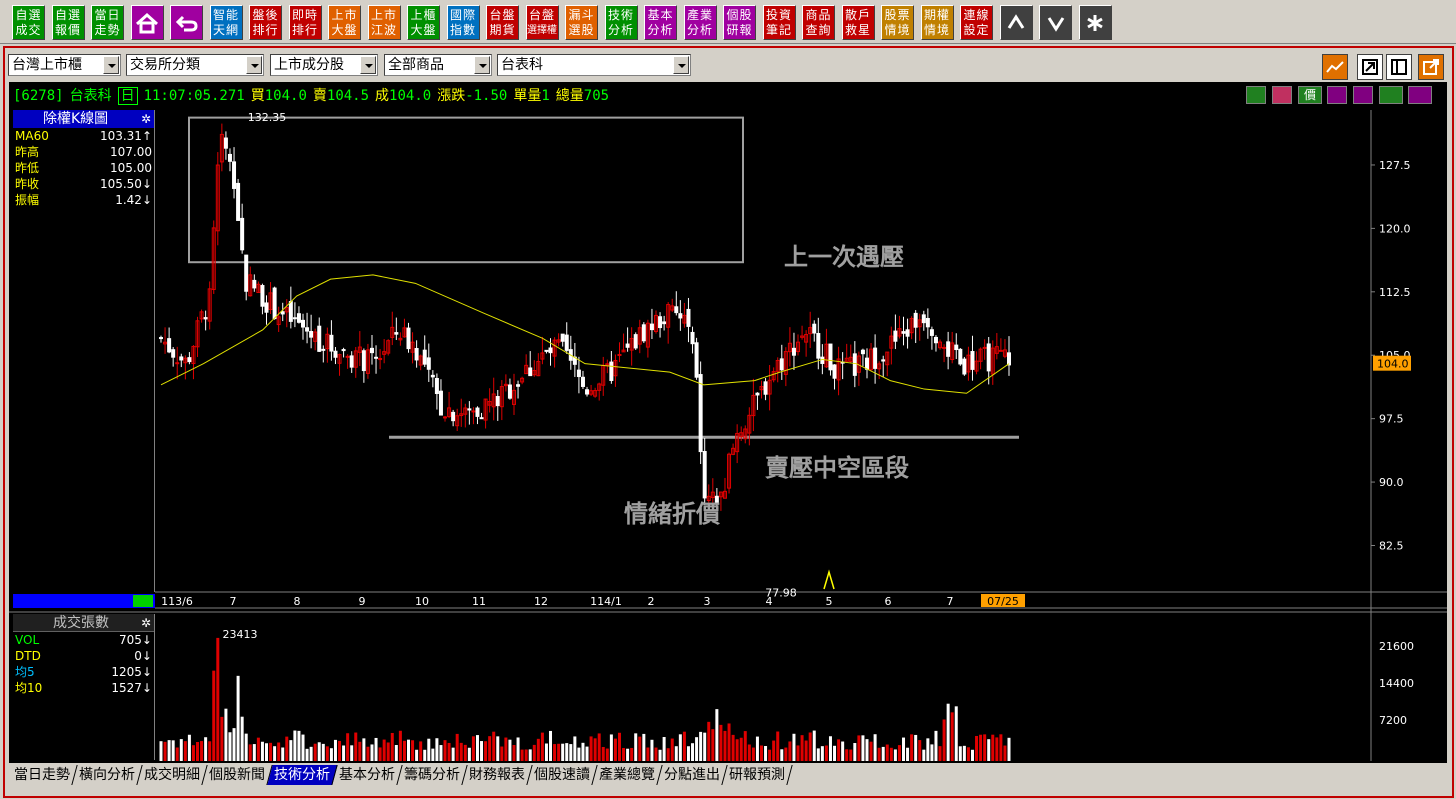  What do you see at coordinates (976, 22) in the screenshot?
I see `toolbar-button-24: 連線 設定` at bounding box center [976, 22].